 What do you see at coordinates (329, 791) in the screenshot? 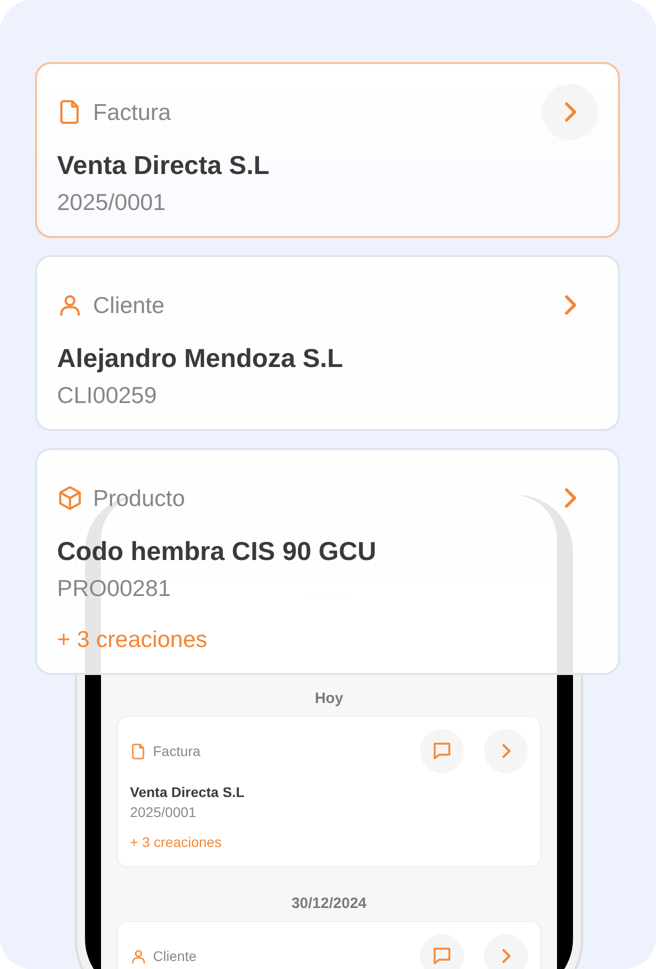
I see `document-card: Factura Venta Directa S.L 2025/0001 + 3 creaciones` at bounding box center [329, 791].